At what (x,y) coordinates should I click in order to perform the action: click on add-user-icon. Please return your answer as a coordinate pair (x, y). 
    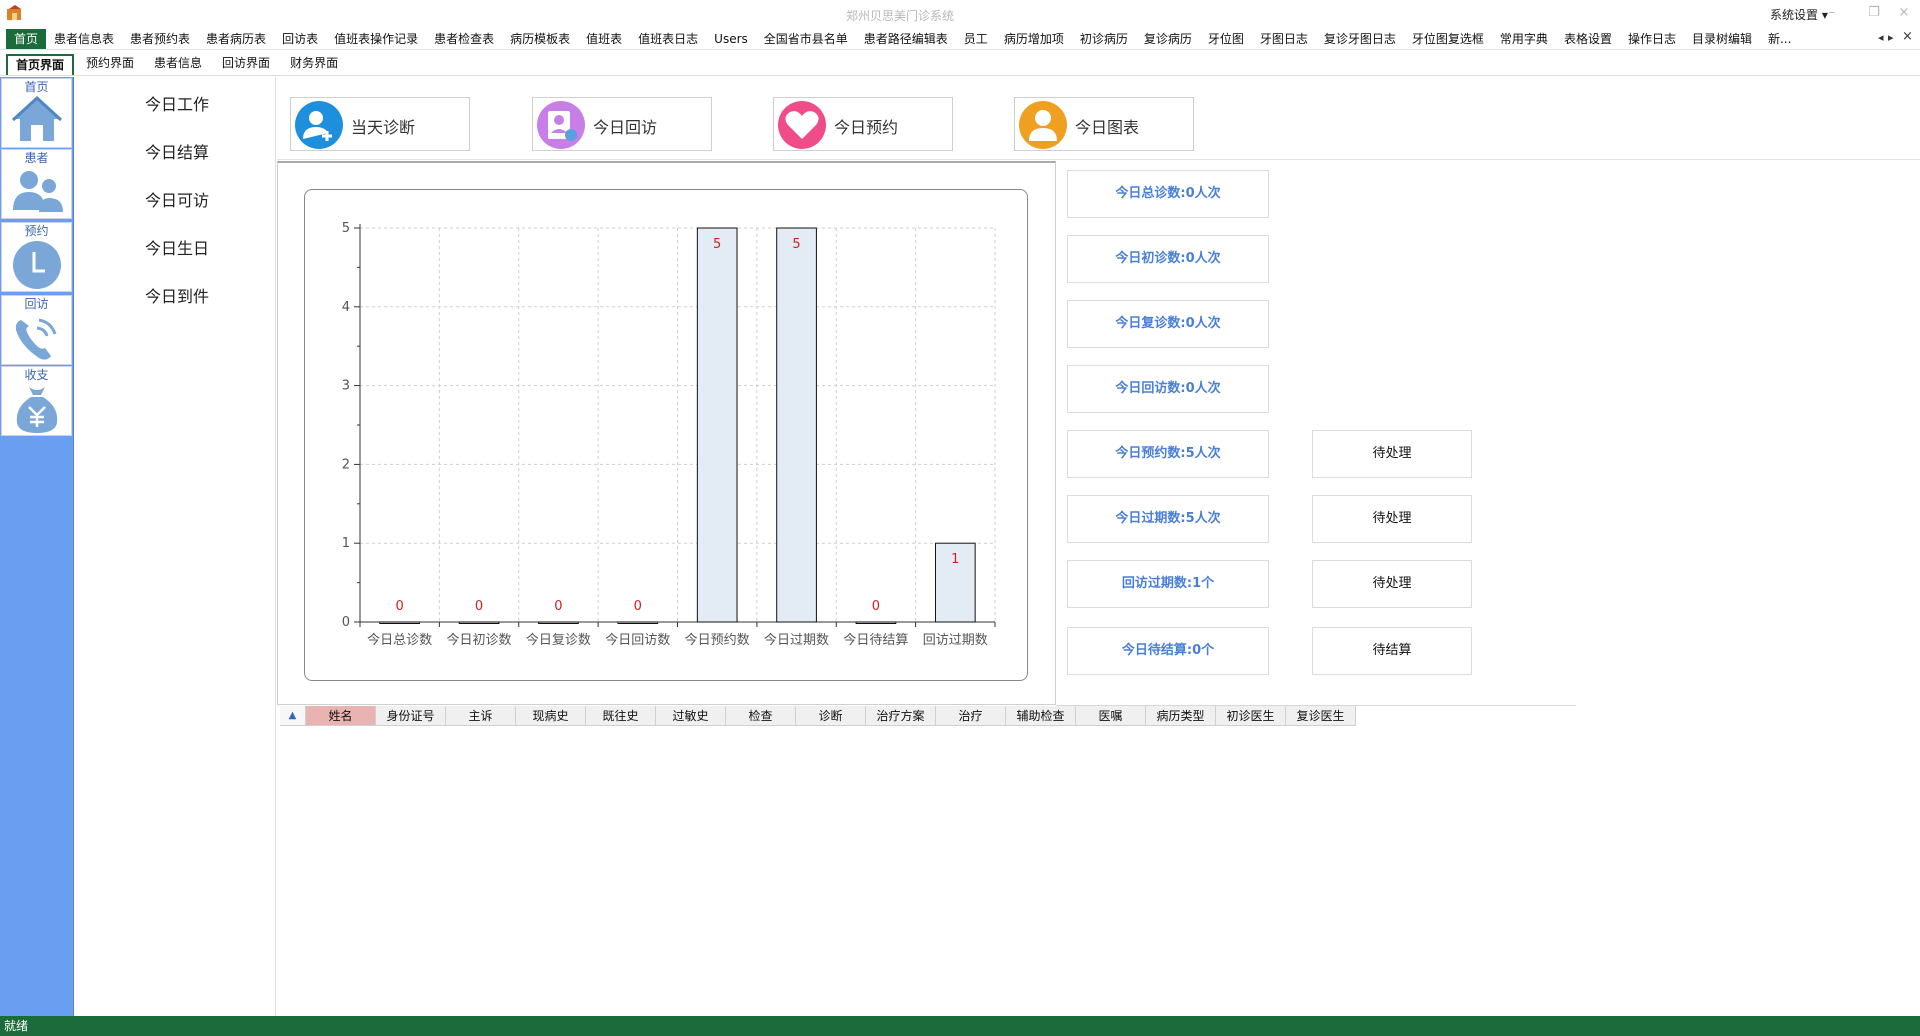
    Looking at the image, I should click on (319, 125).